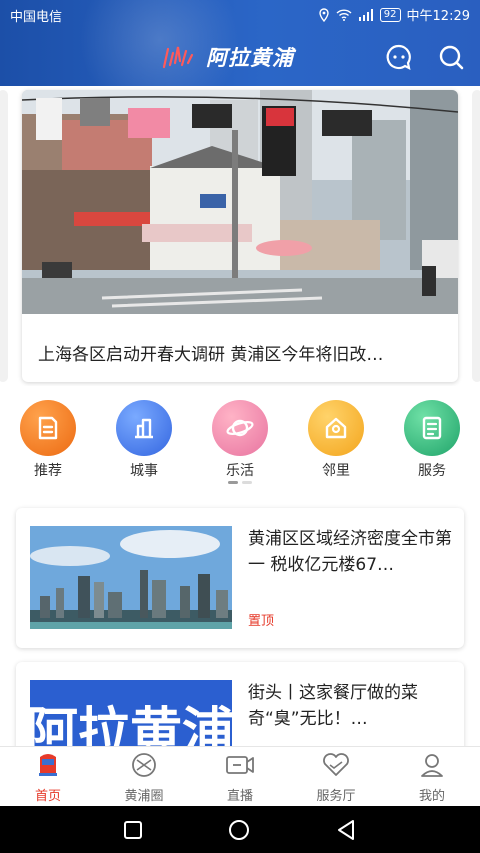 This screenshot has width=480, height=853. I want to click on logo-mark-icon, so click(178, 57).